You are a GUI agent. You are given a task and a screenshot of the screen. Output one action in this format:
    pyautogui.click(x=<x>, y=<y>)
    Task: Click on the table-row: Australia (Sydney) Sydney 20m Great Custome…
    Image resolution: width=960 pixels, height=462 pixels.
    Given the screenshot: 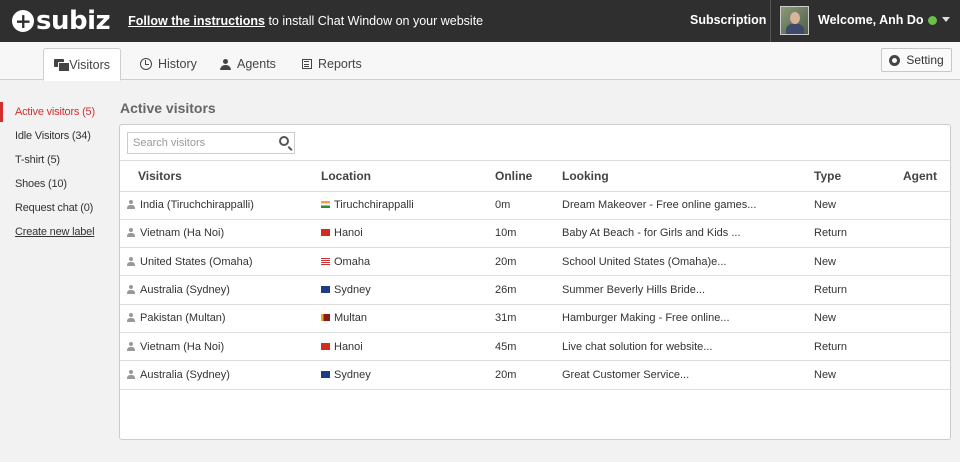 What is the action you would take?
    pyautogui.click(x=535, y=375)
    